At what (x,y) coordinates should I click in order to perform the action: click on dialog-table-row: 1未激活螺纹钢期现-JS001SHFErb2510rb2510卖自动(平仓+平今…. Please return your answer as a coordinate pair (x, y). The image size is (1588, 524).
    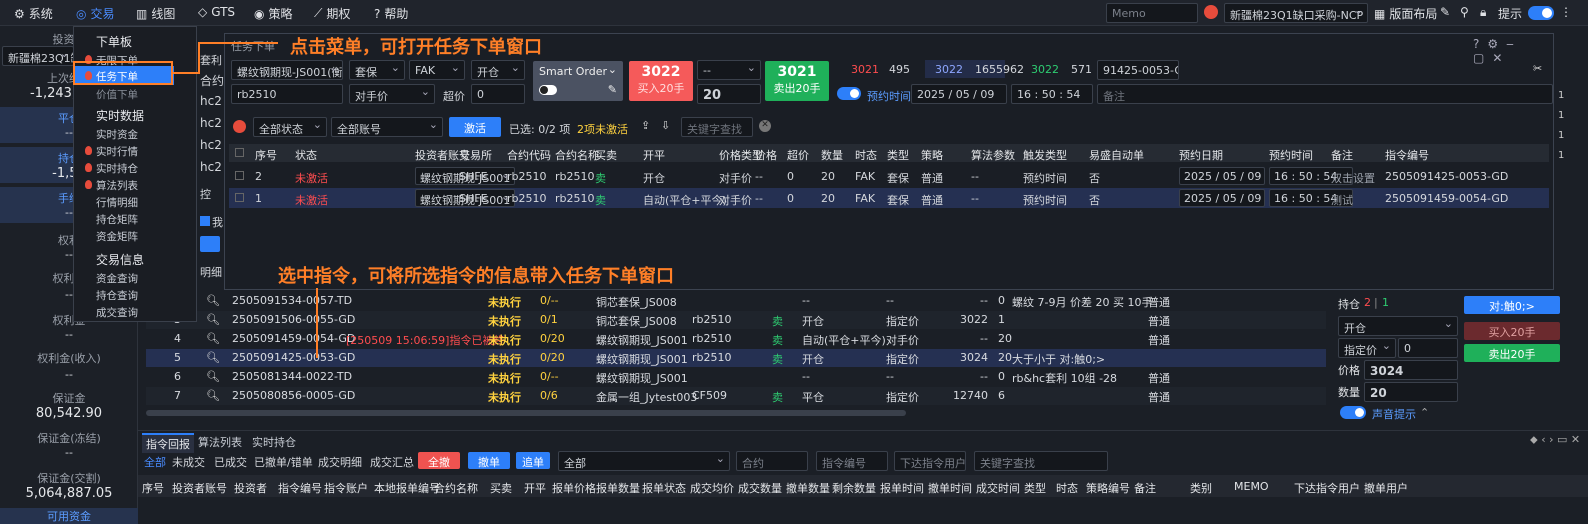
    Looking at the image, I should click on (889, 198).